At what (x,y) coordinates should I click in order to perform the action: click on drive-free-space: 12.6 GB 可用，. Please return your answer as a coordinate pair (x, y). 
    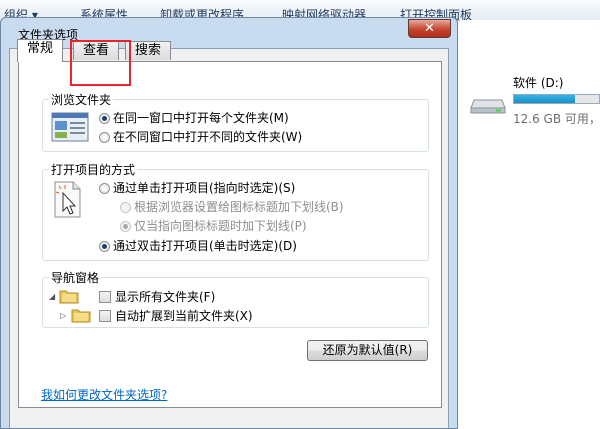
    Looking at the image, I should click on (556, 119).